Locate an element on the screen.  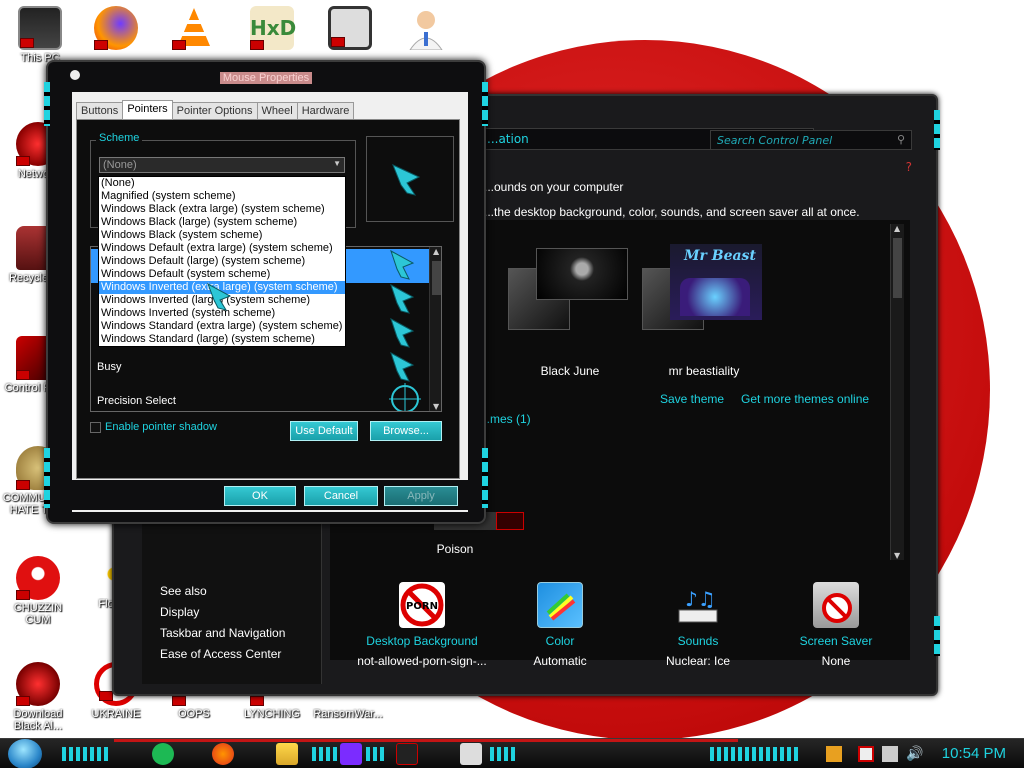
screen-saver-label: Screen Saver is located at coordinates (836, 641).